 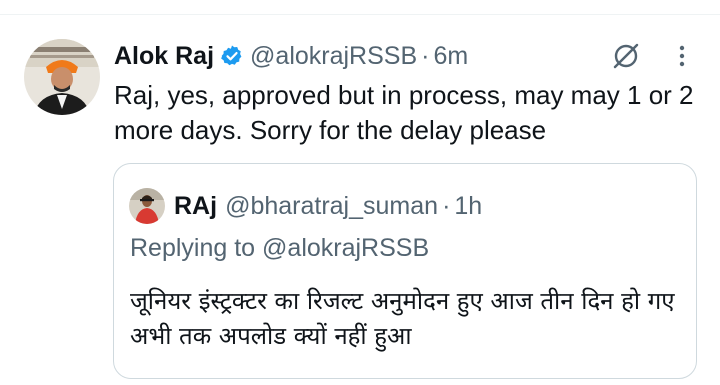 I want to click on more-icon, so click(x=682, y=56).